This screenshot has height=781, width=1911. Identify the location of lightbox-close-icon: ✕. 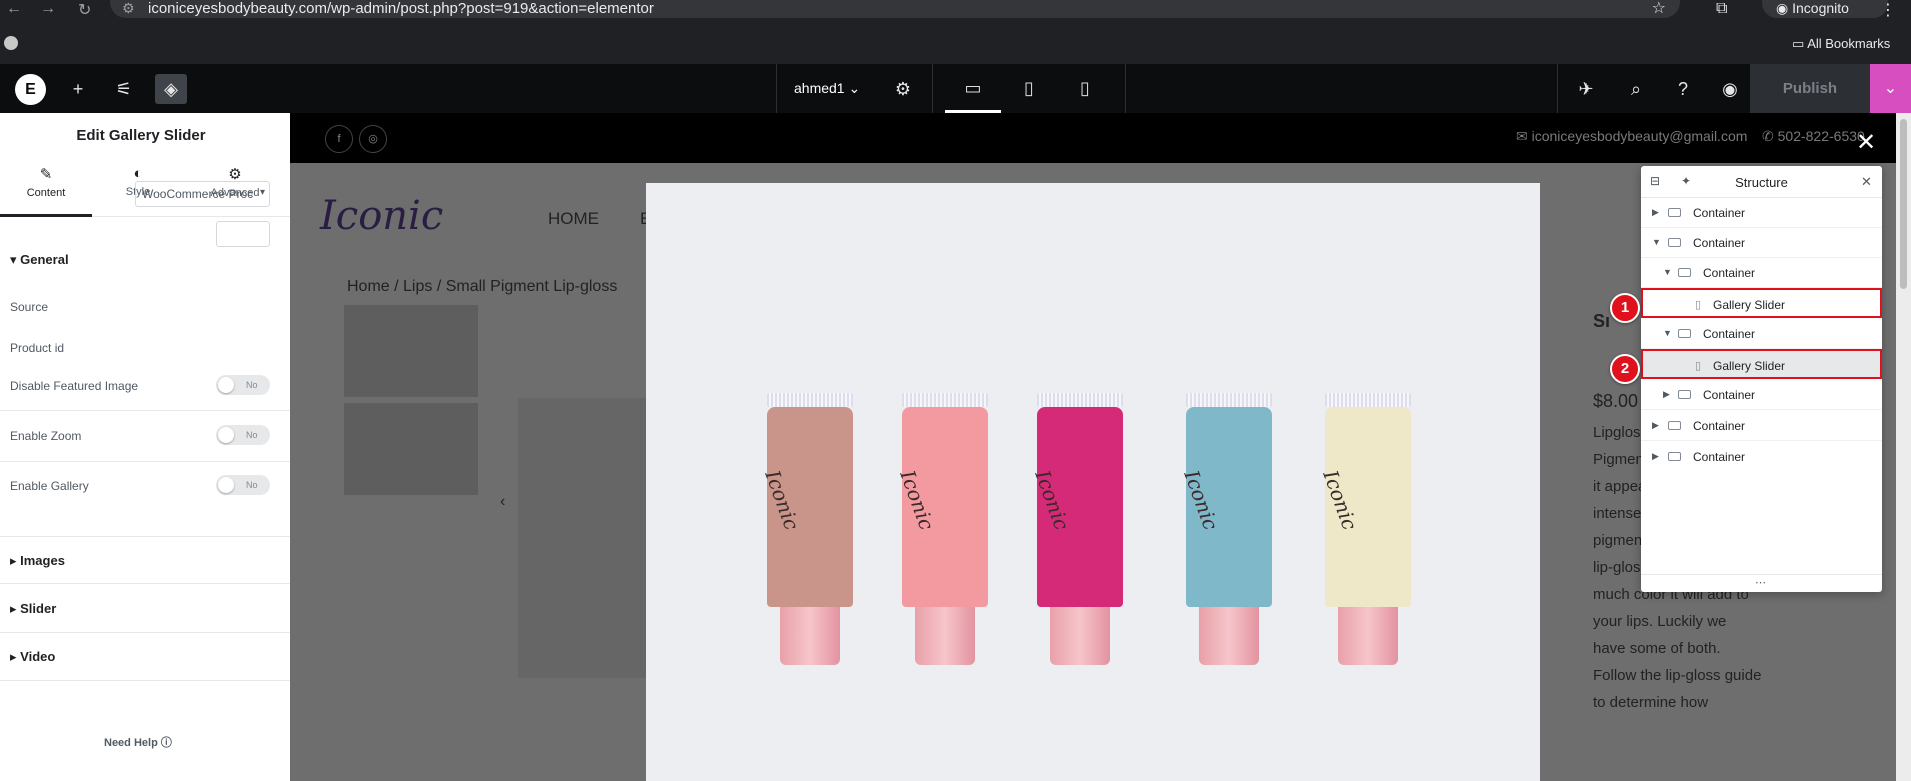
(1866, 142).